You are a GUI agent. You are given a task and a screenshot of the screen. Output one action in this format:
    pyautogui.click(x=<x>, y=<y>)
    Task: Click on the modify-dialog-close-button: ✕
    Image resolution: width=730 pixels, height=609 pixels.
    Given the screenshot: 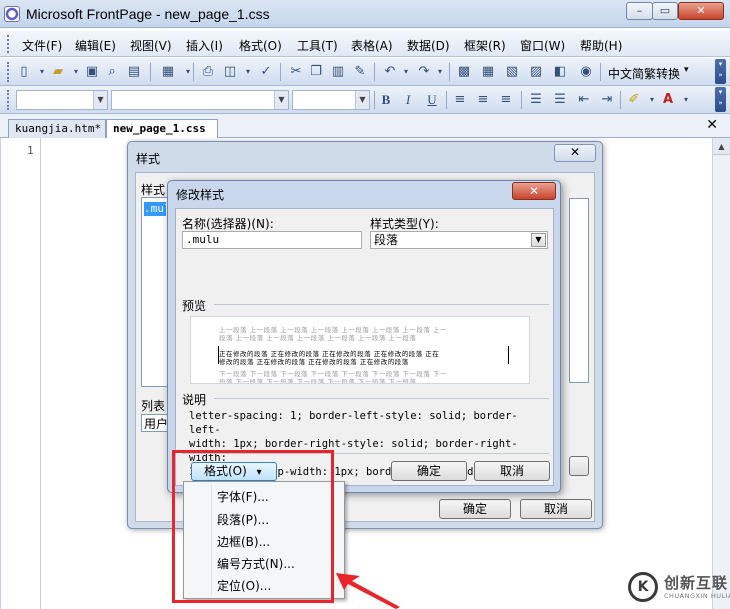 What is the action you would take?
    pyautogui.click(x=534, y=191)
    